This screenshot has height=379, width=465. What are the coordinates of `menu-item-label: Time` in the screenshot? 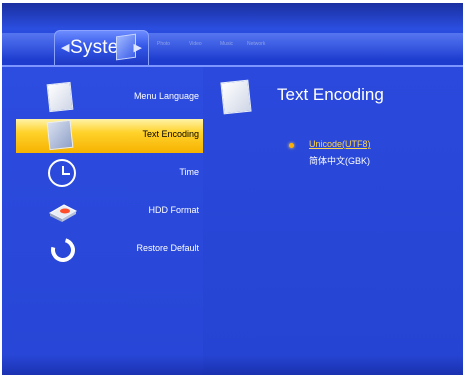 It's located at (189, 172).